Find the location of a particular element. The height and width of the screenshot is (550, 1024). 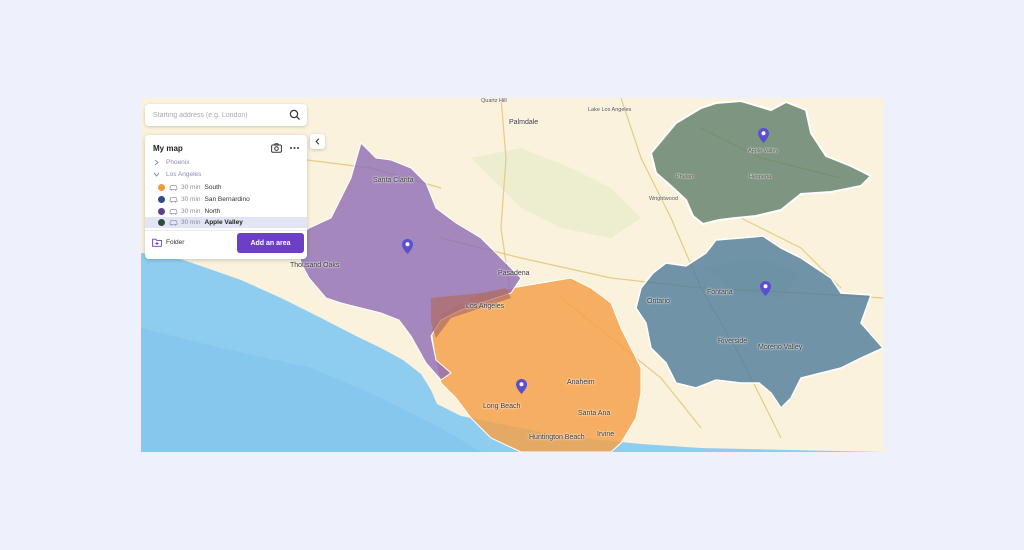

map-pin-north is located at coordinates (407, 246).